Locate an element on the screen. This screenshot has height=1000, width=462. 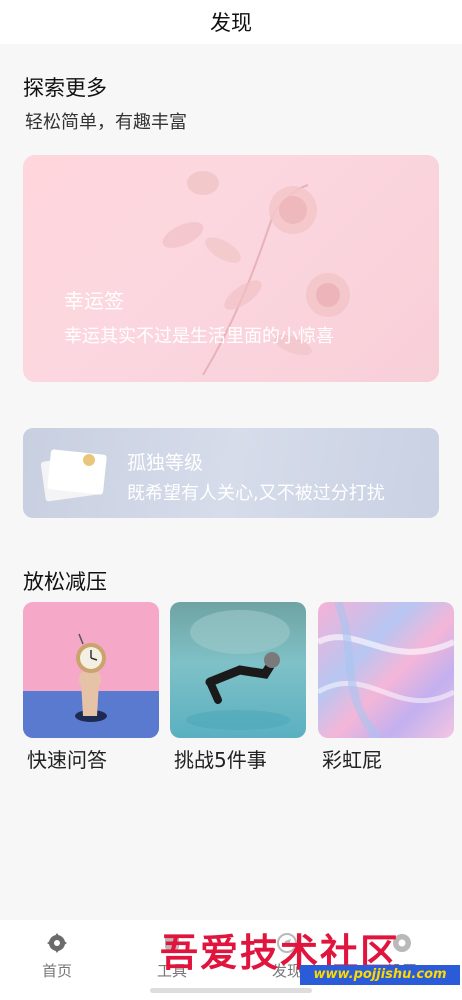
relax-item-rainbow-praise: 彩虹屁 is located at coordinates (386, 687).